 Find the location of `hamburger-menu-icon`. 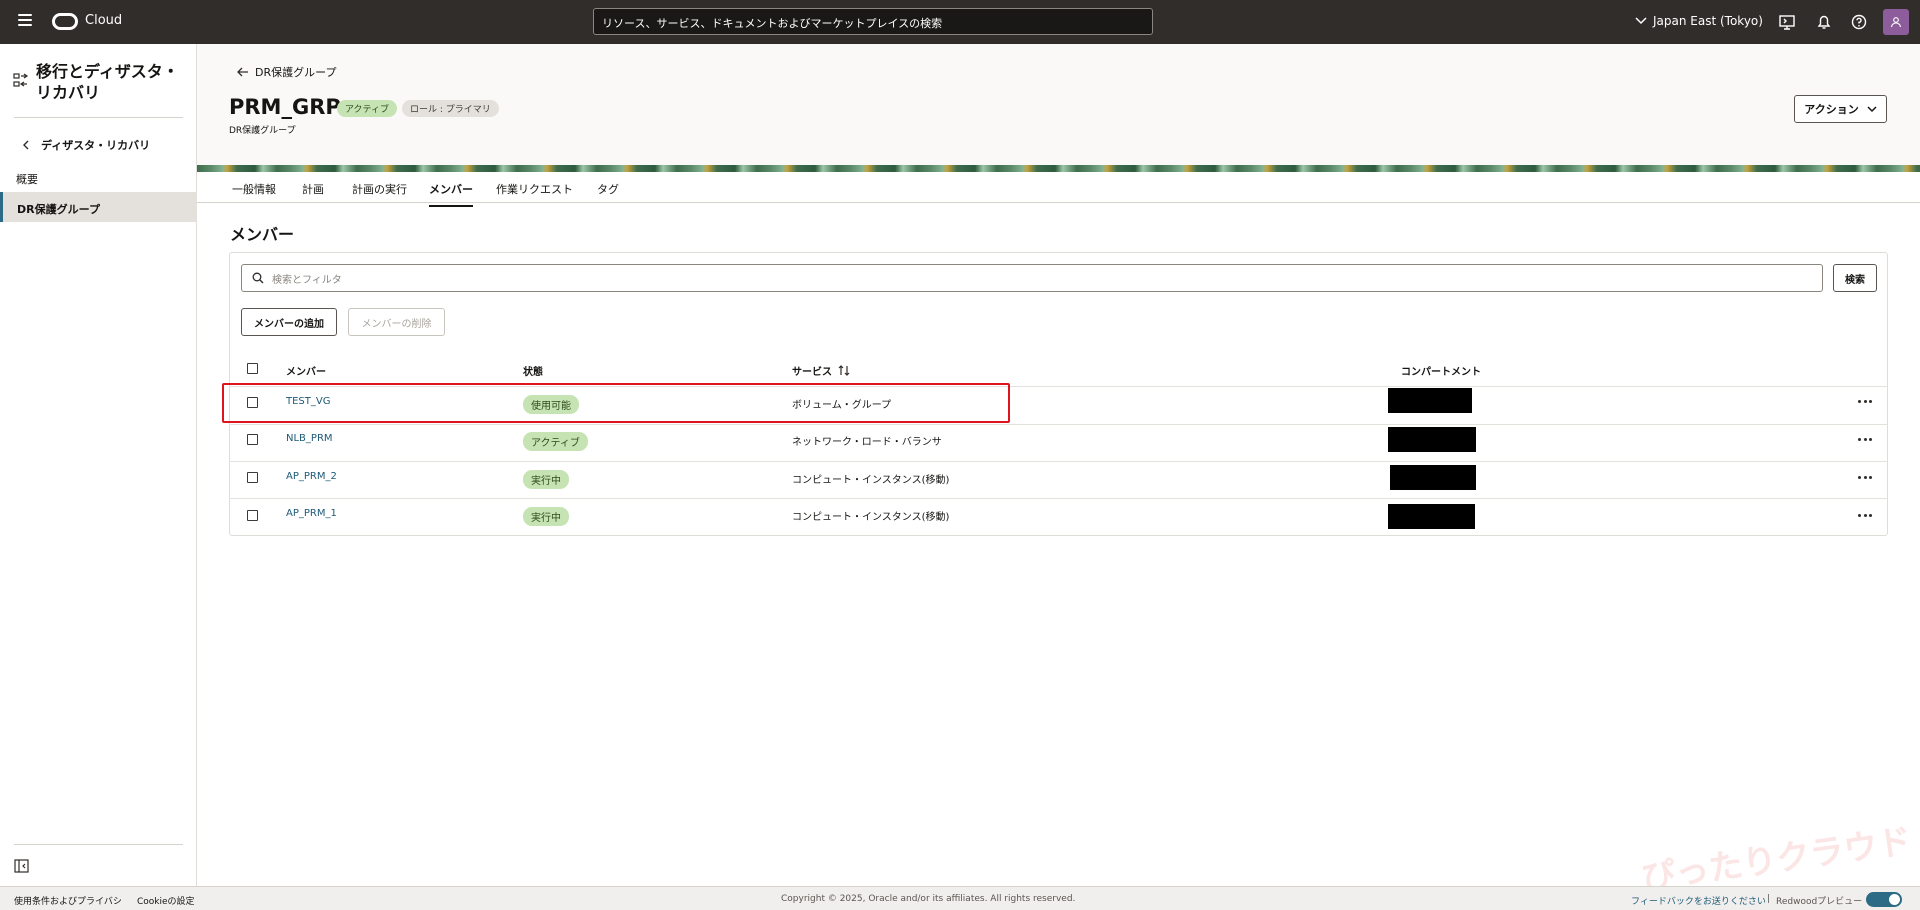

hamburger-menu-icon is located at coordinates (25, 20).